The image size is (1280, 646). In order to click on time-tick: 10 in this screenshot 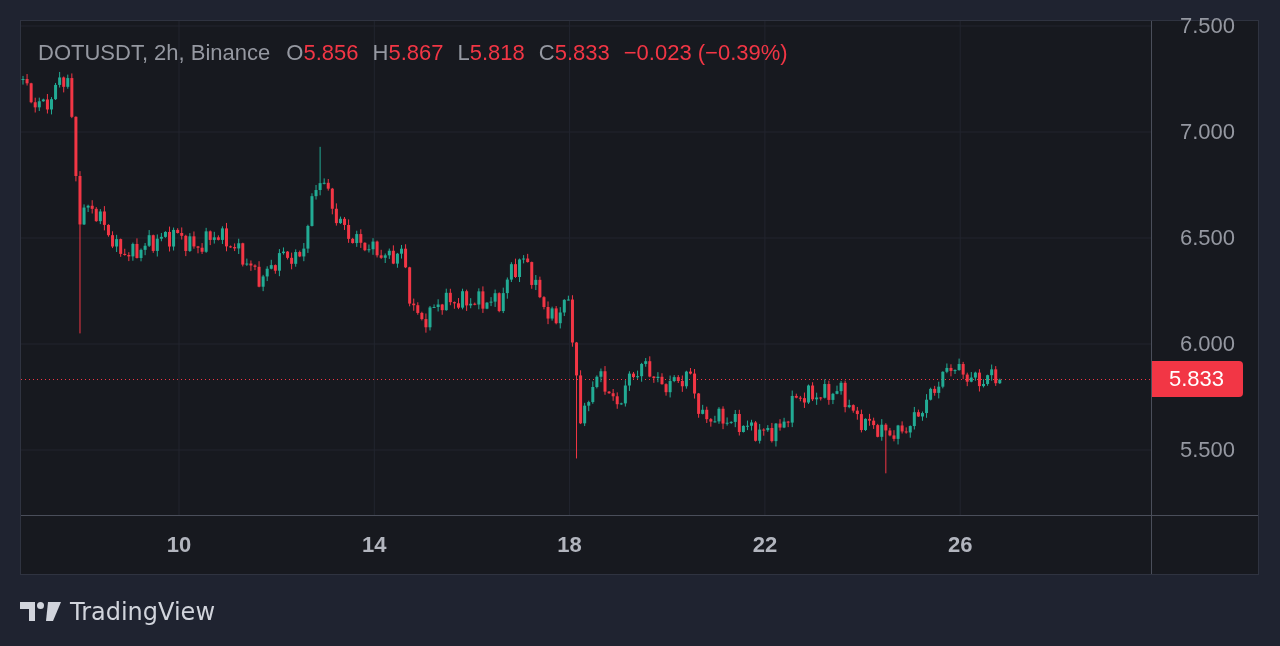, I will do `click(179, 545)`.